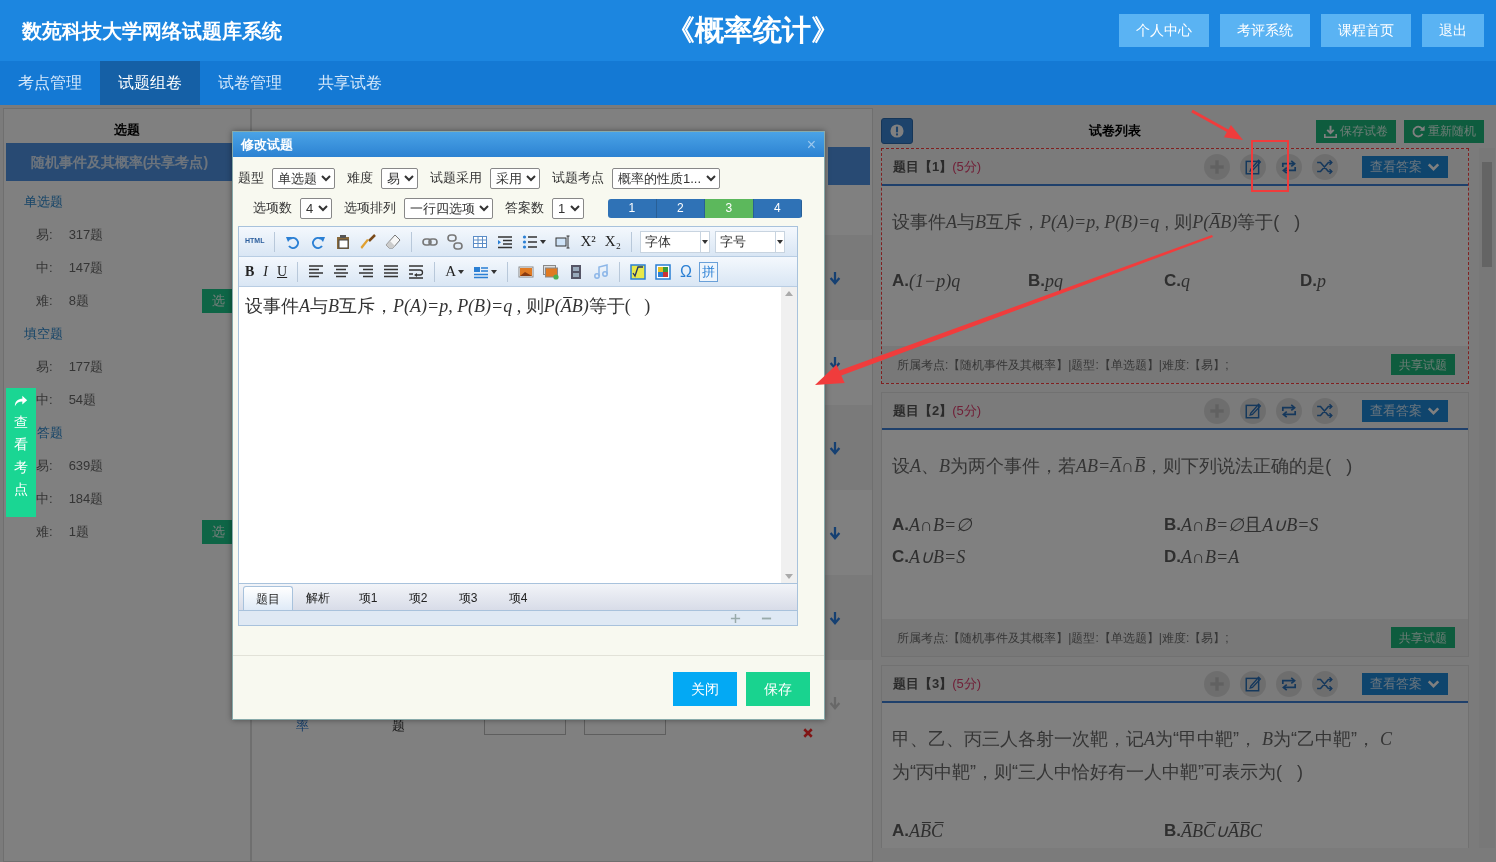 This screenshot has width=1496, height=862. What do you see at coordinates (526, 271) in the screenshot?
I see `image-icon` at bounding box center [526, 271].